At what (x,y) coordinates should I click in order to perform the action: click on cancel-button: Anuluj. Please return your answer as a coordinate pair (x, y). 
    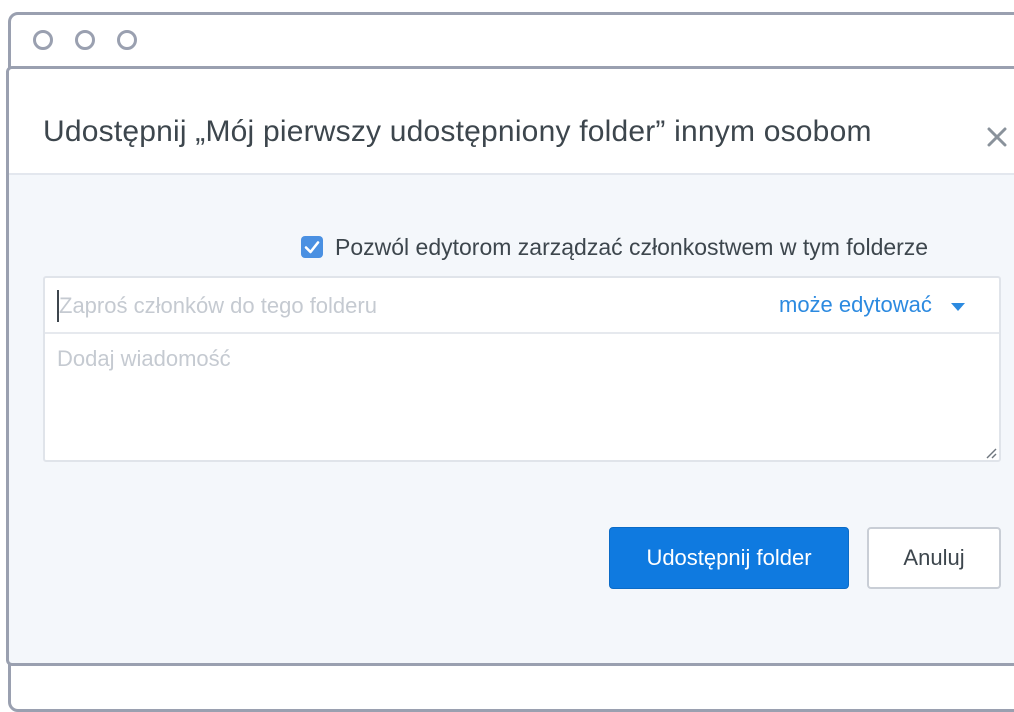
    Looking at the image, I should click on (934, 558).